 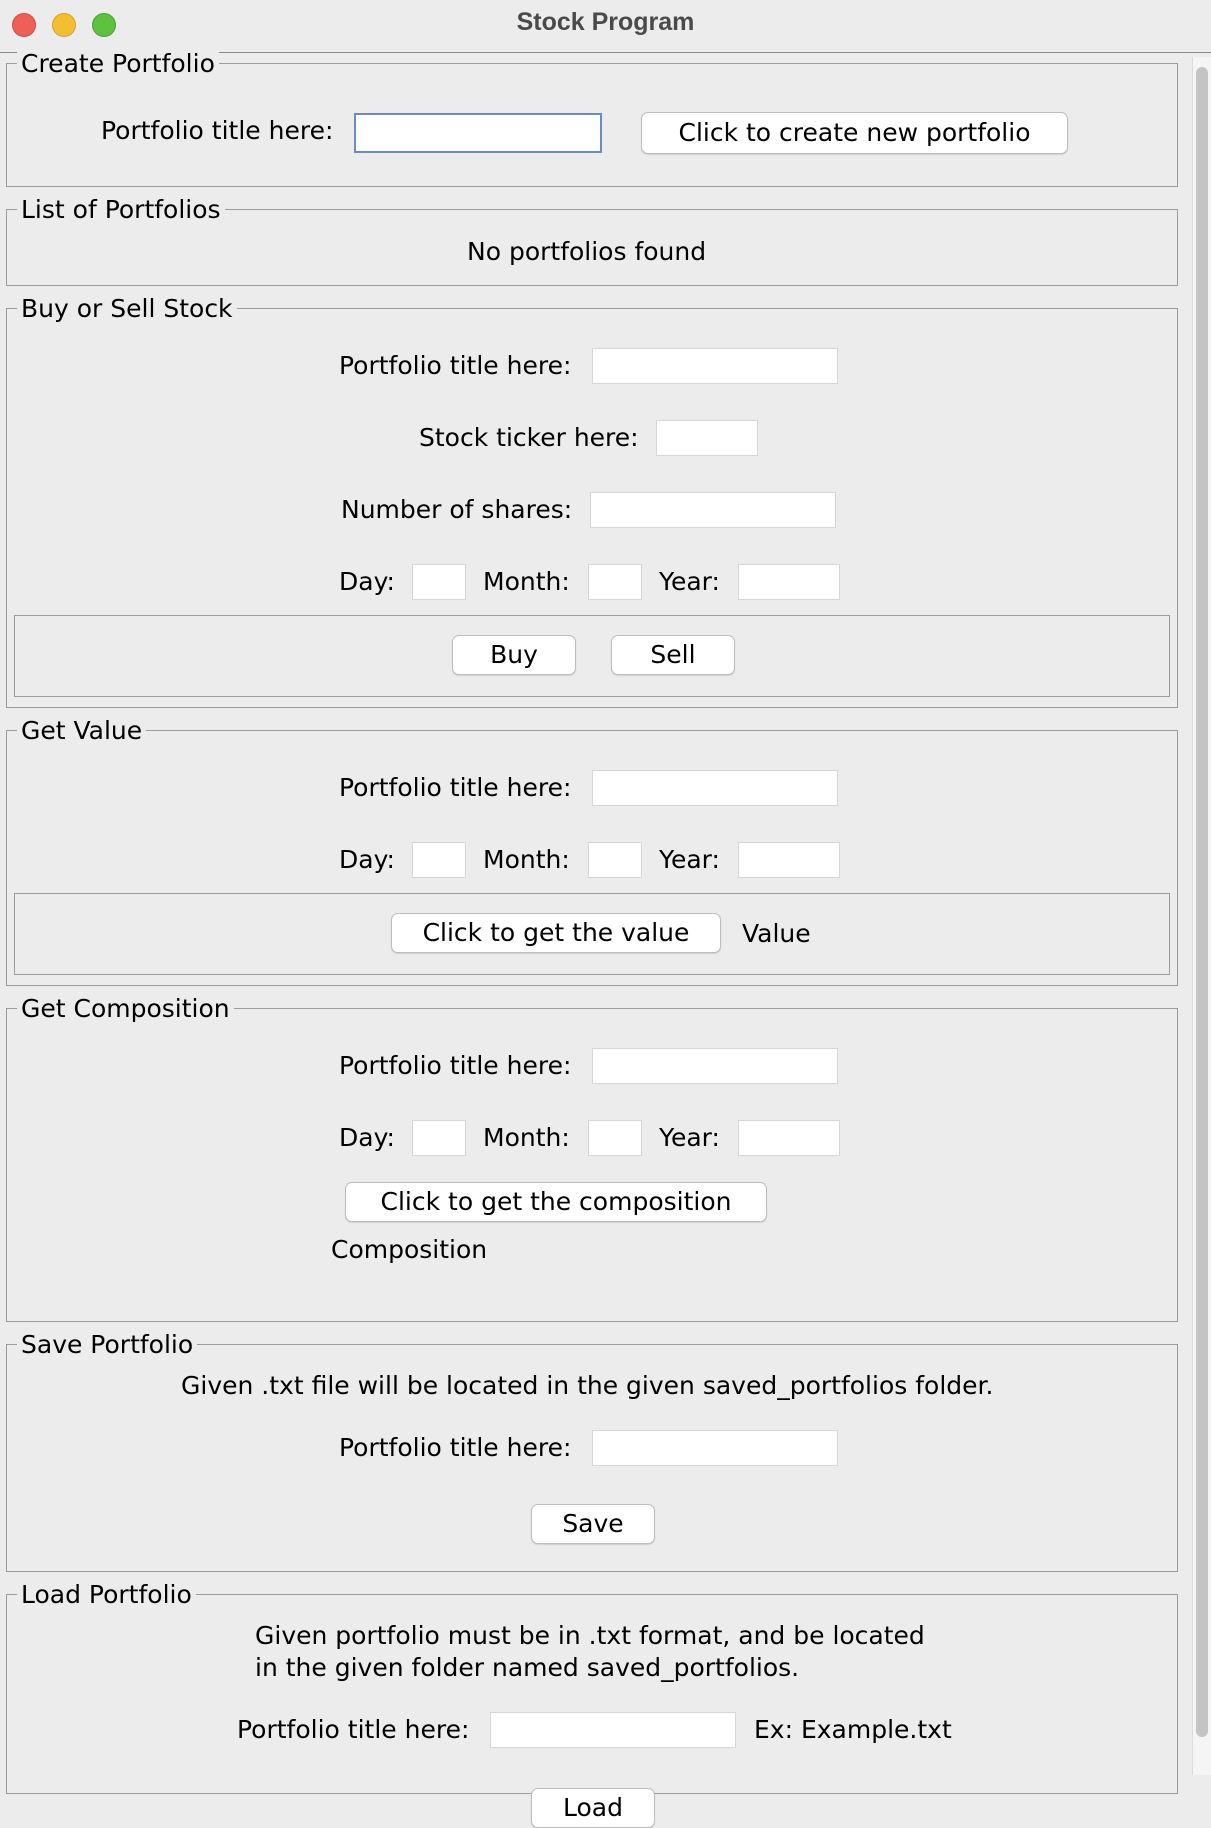 I want to click on load-button: Load, so click(x=593, y=1808).